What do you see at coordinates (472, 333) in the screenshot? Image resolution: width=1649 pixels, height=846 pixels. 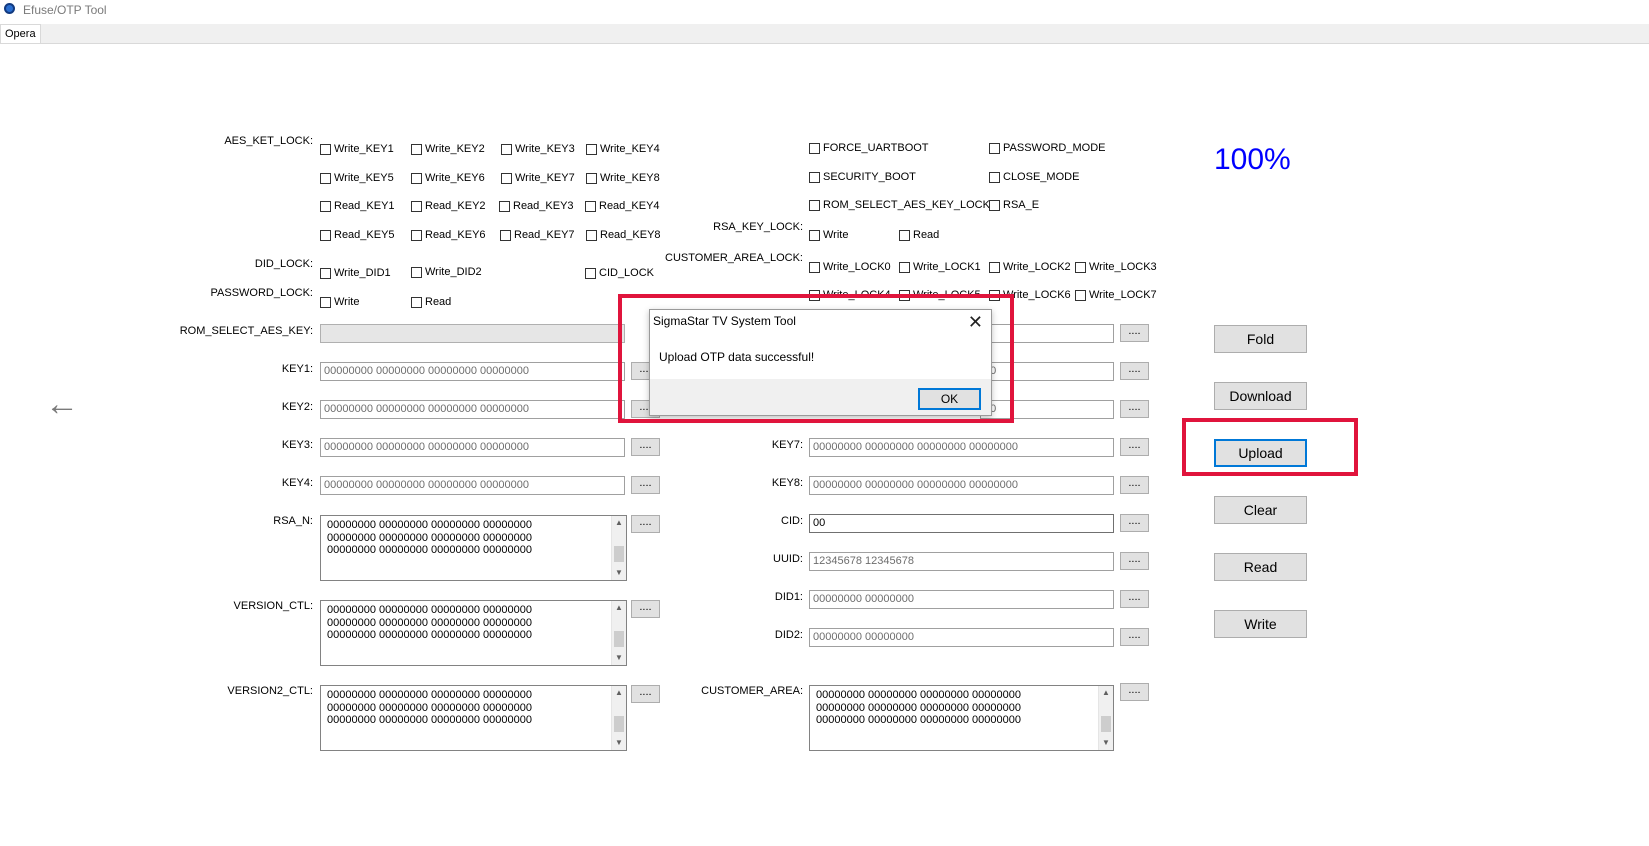 I see `rom-select-aes-key-combobox` at bounding box center [472, 333].